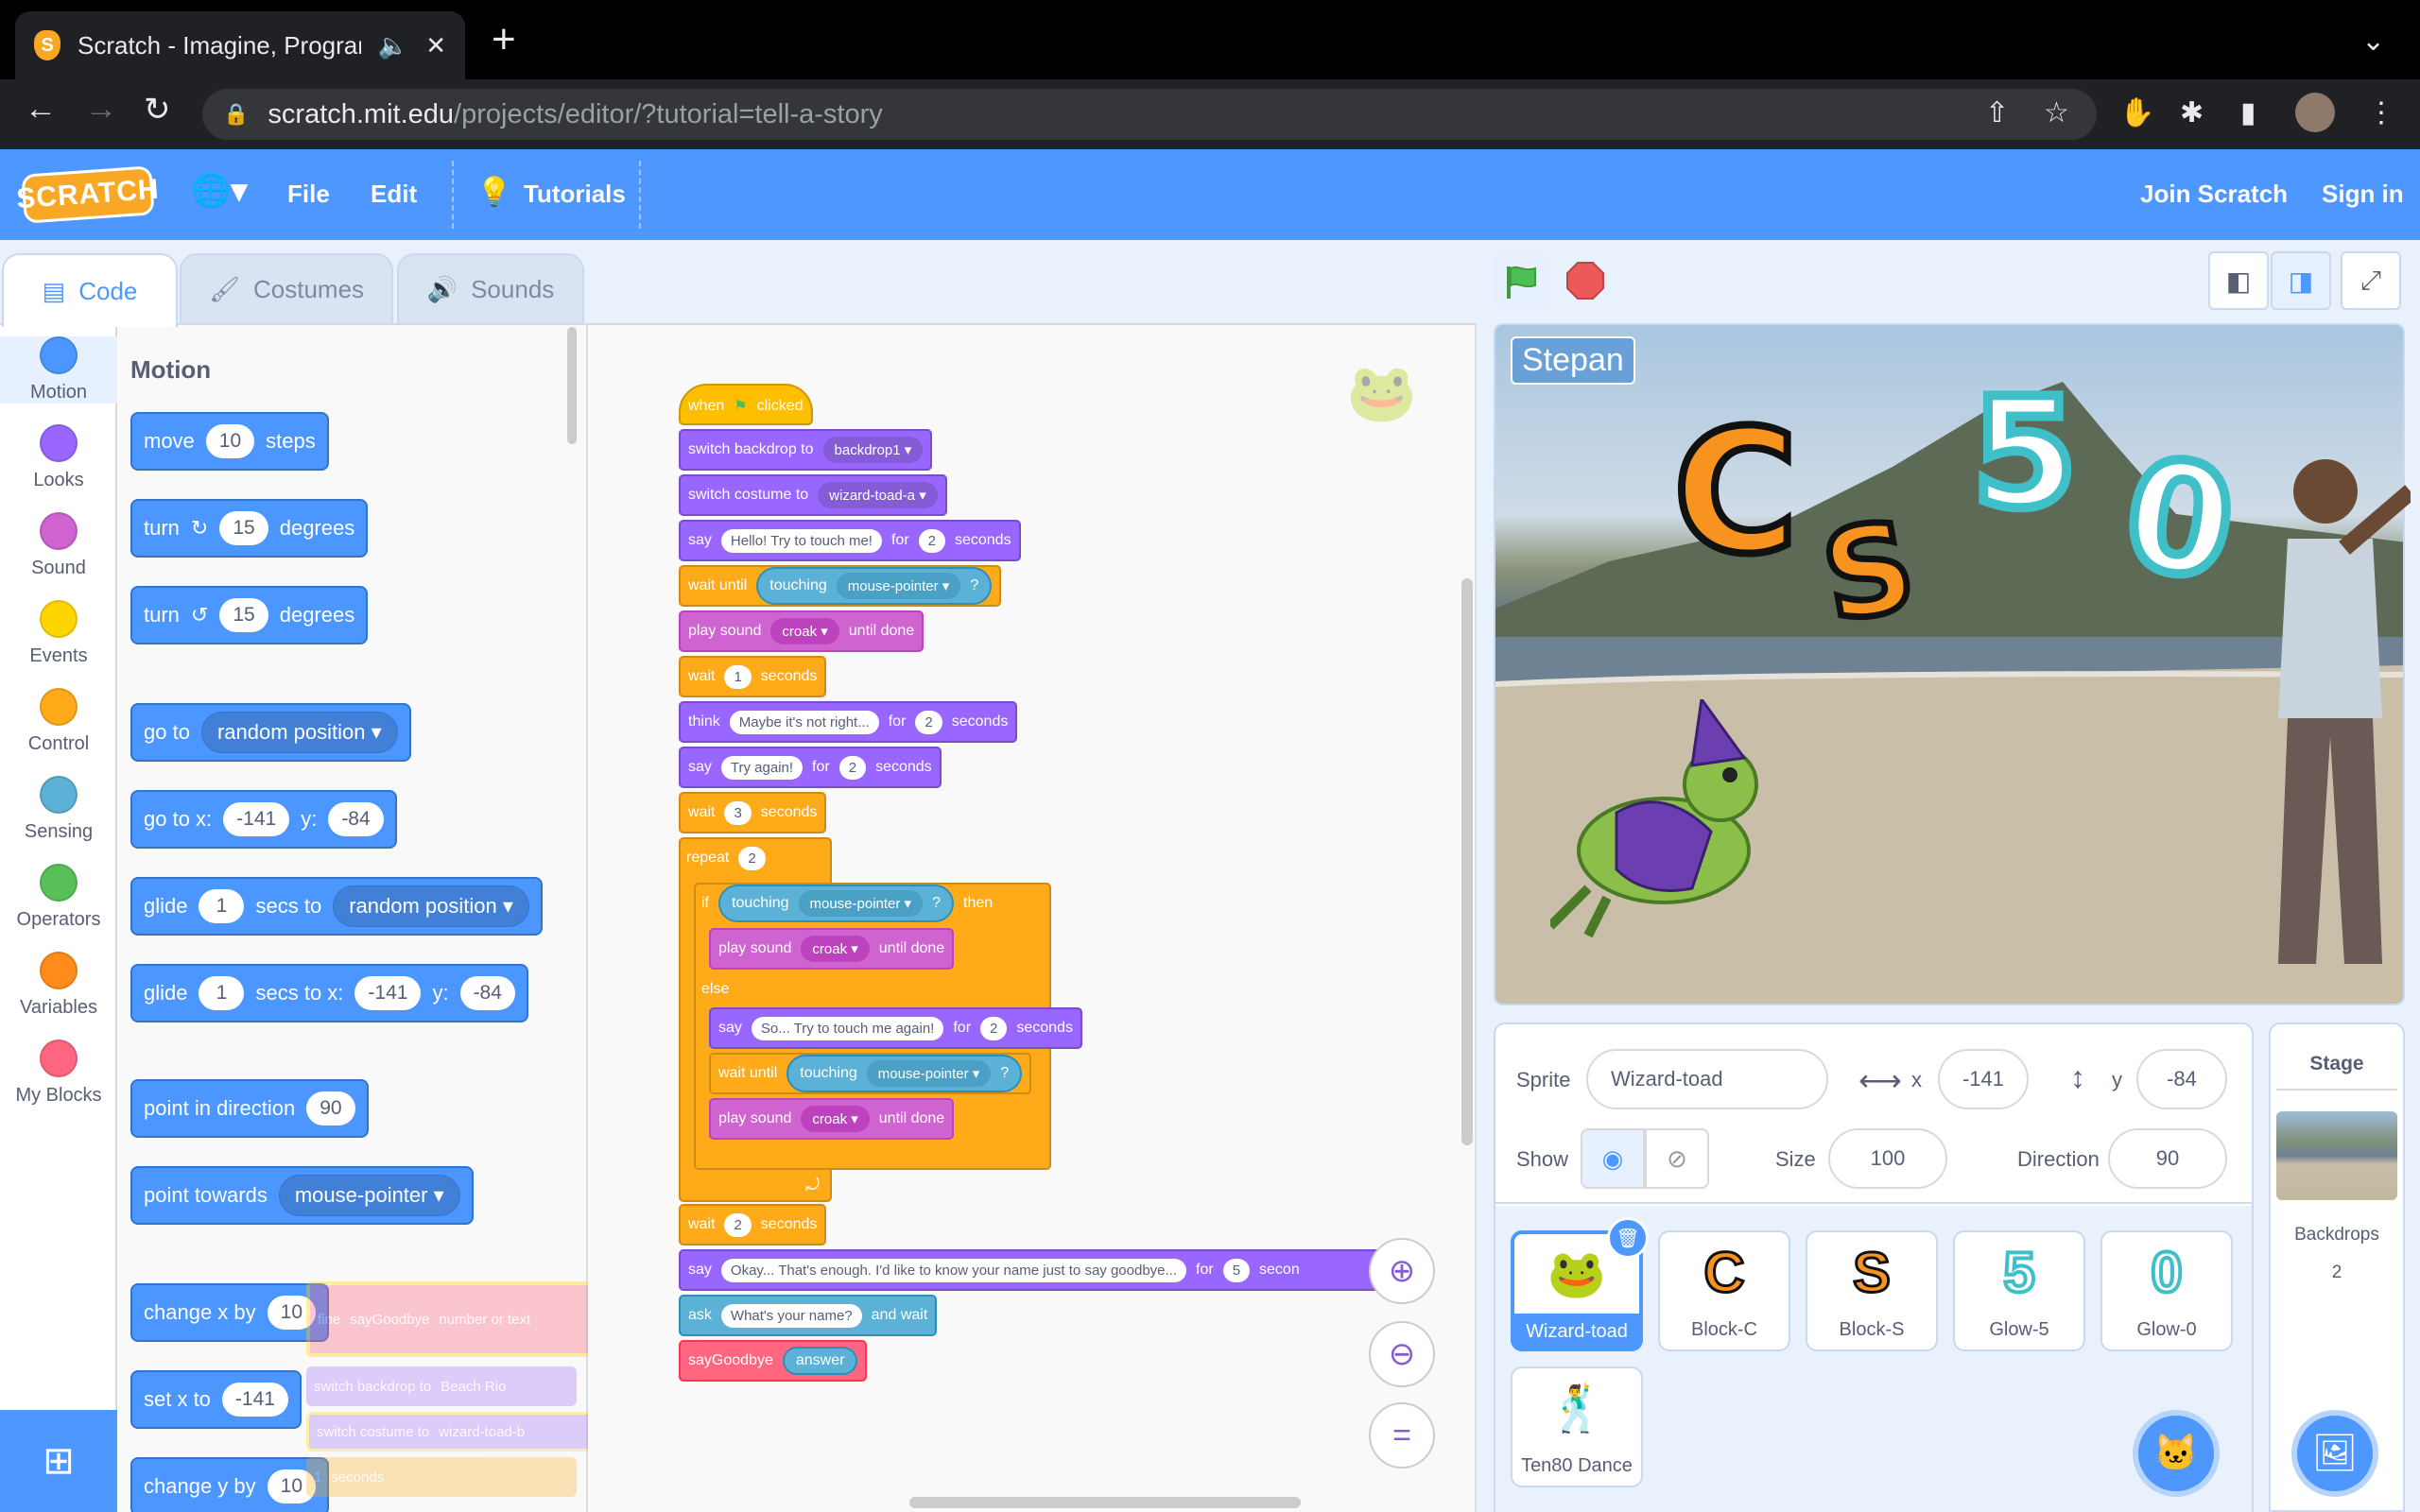 This screenshot has width=2420, height=1512. Describe the element at coordinates (928, 722) in the screenshot. I see `think-secs-input: 2` at that location.